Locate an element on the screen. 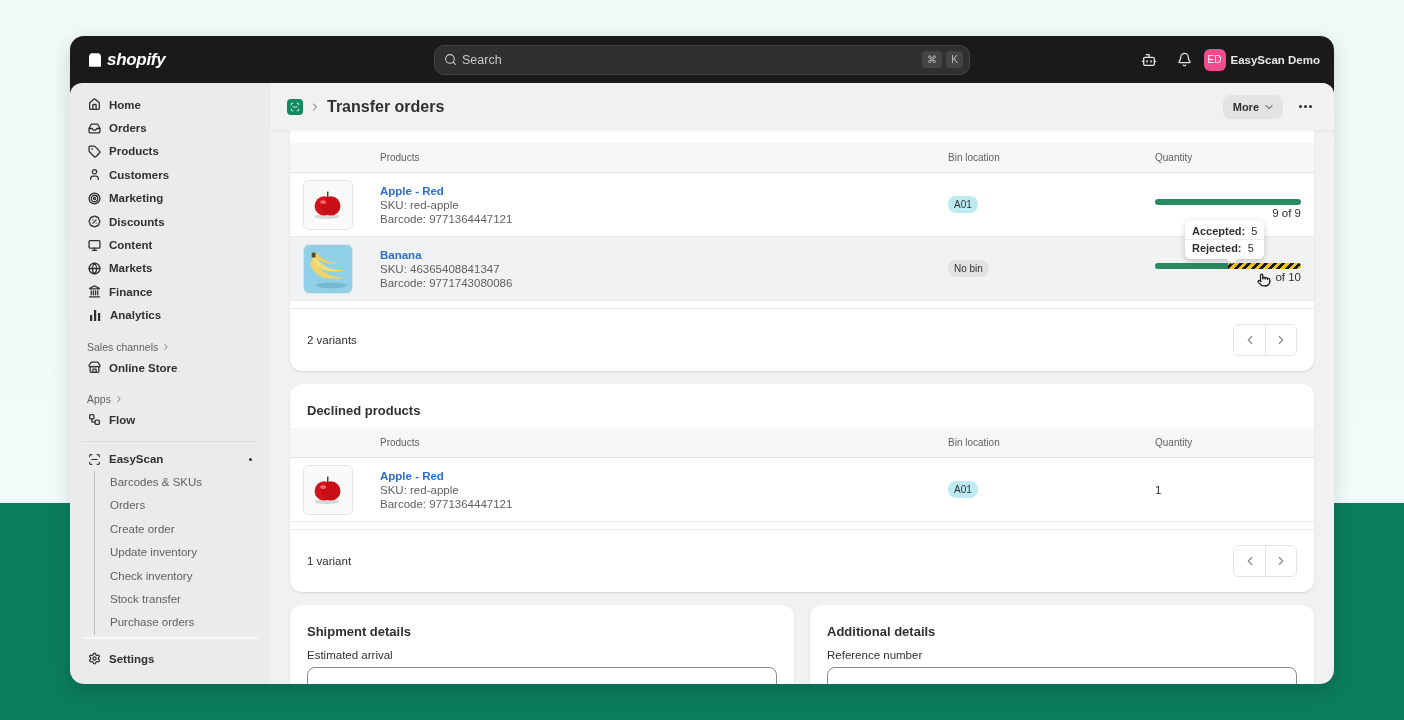  ellipsis-icon is located at coordinates (1305, 106).